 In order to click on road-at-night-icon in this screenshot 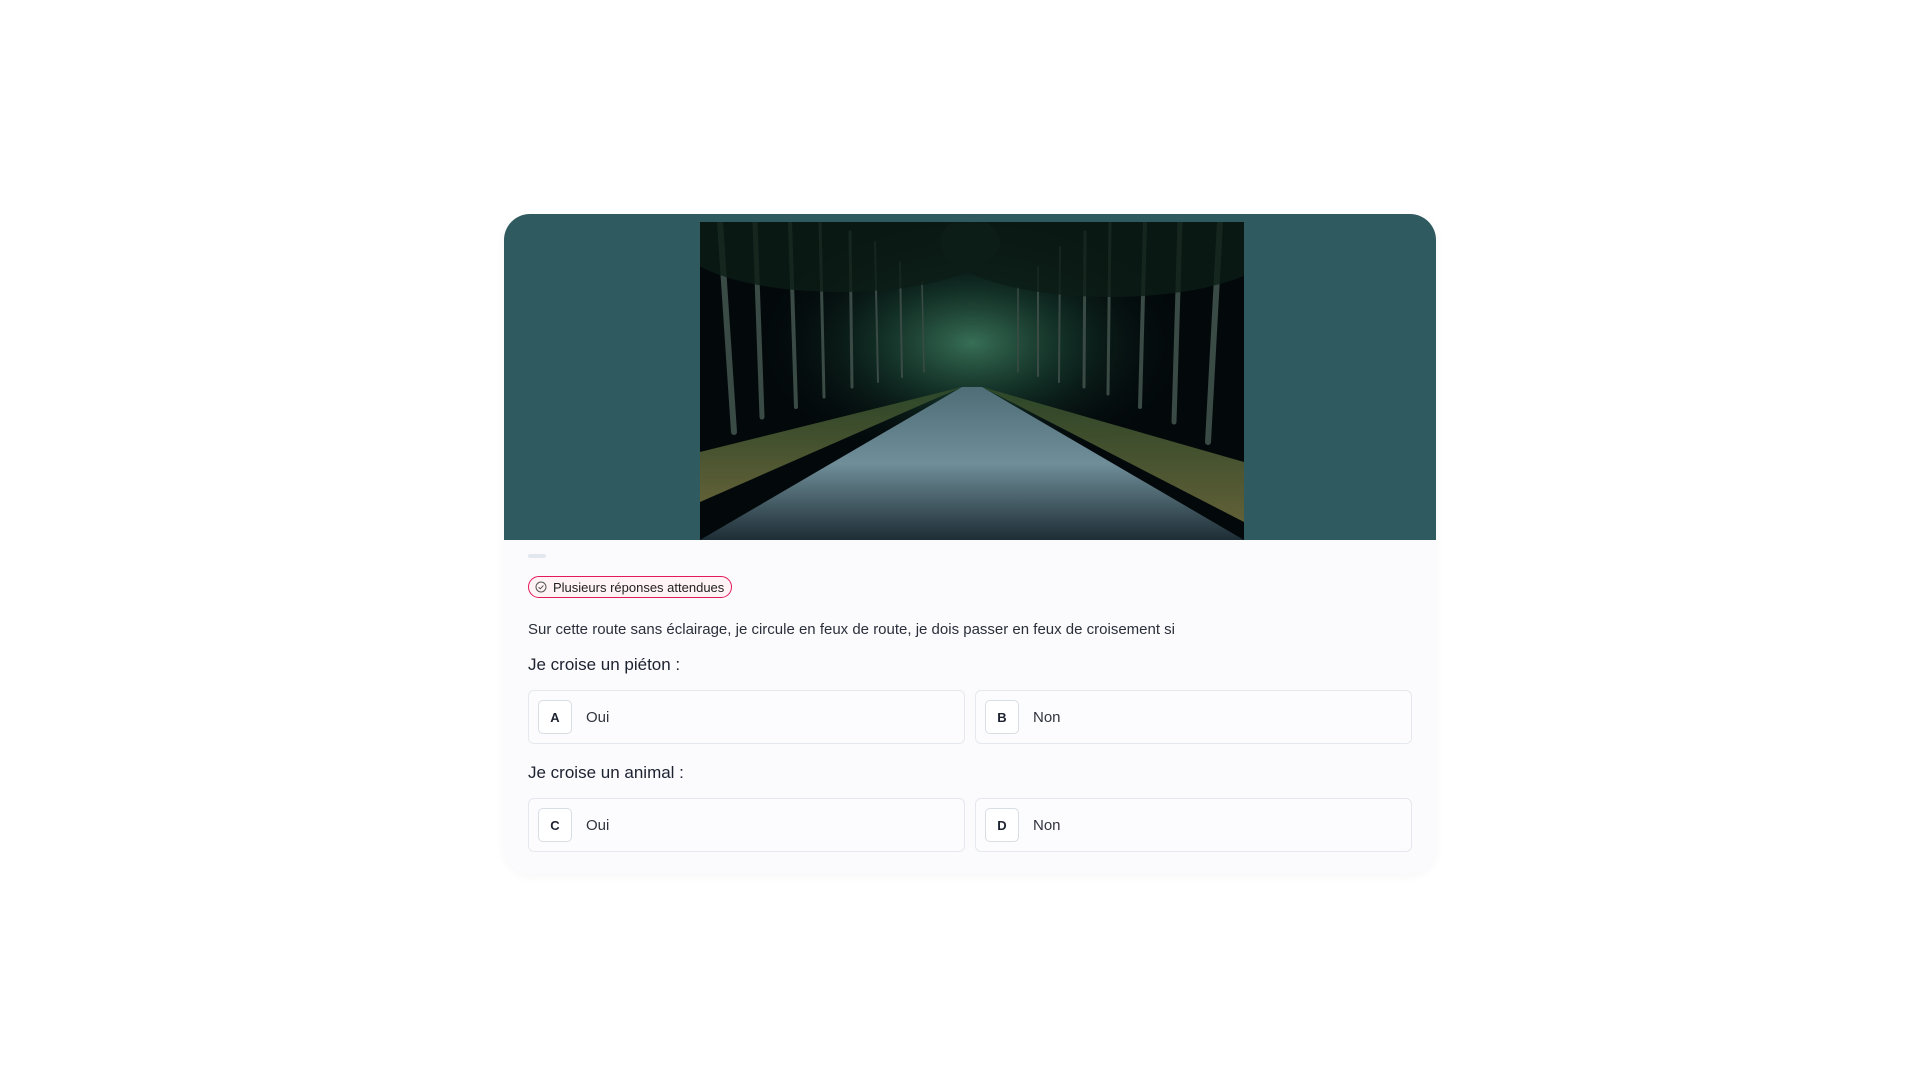, I will do `click(972, 381)`.